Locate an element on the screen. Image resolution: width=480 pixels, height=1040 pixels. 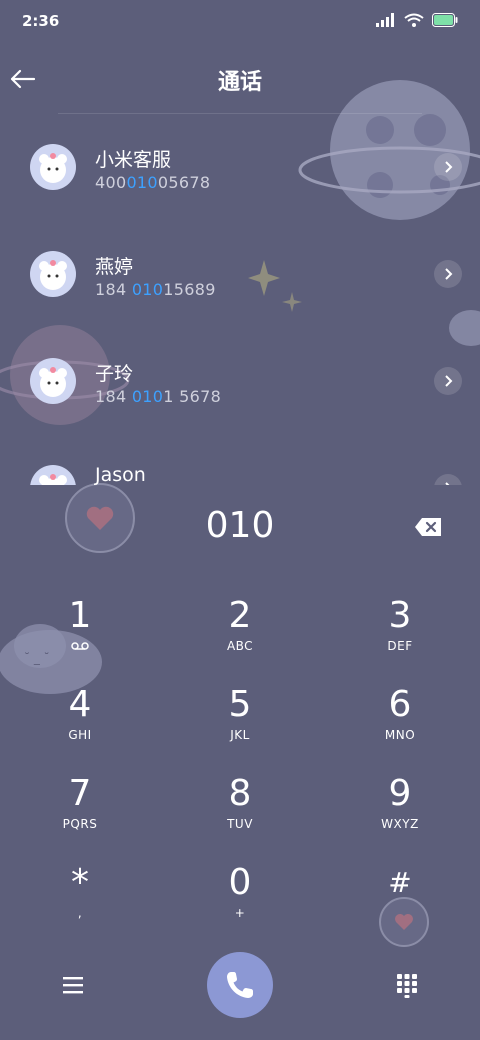
list-item: 燕婷 184 01015689 is located at coordinates (240, 273).